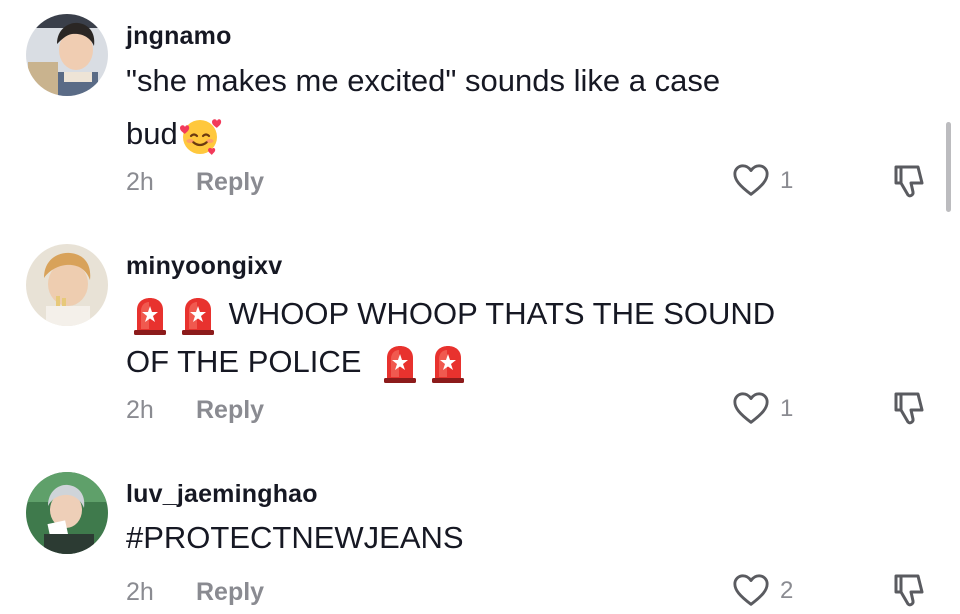 The image size is (960, 614). I want to click on smiling-face-with-hearts-icon, so click(200, 136).